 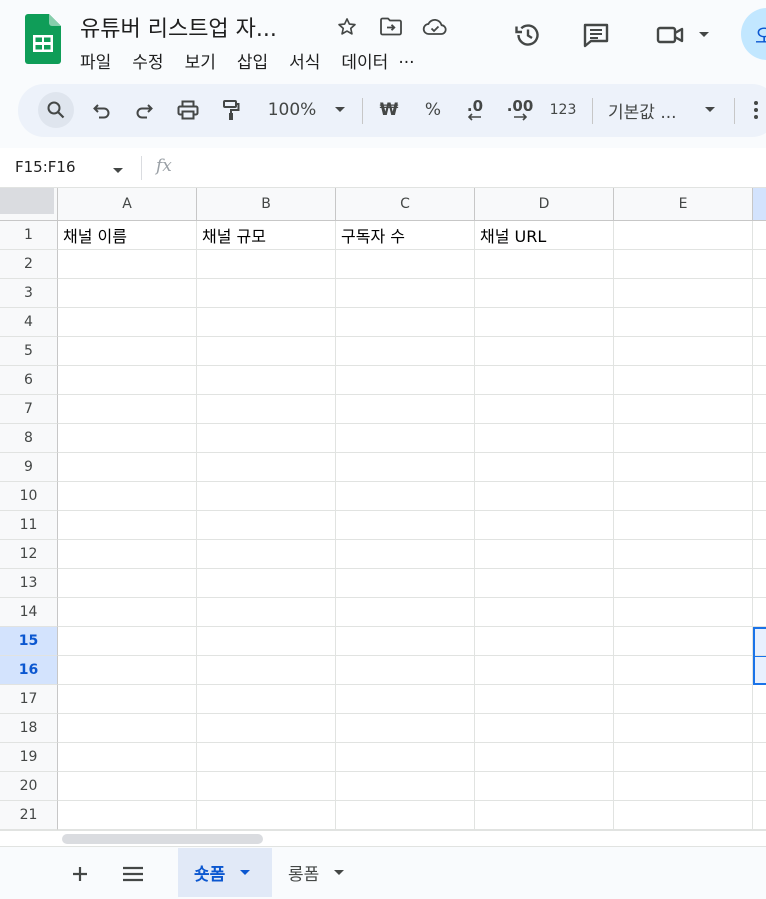 What do you see at coordinates (29, 351) in the screenshot?
I see `row-header-5: 5` at bounding box center [29, 351].